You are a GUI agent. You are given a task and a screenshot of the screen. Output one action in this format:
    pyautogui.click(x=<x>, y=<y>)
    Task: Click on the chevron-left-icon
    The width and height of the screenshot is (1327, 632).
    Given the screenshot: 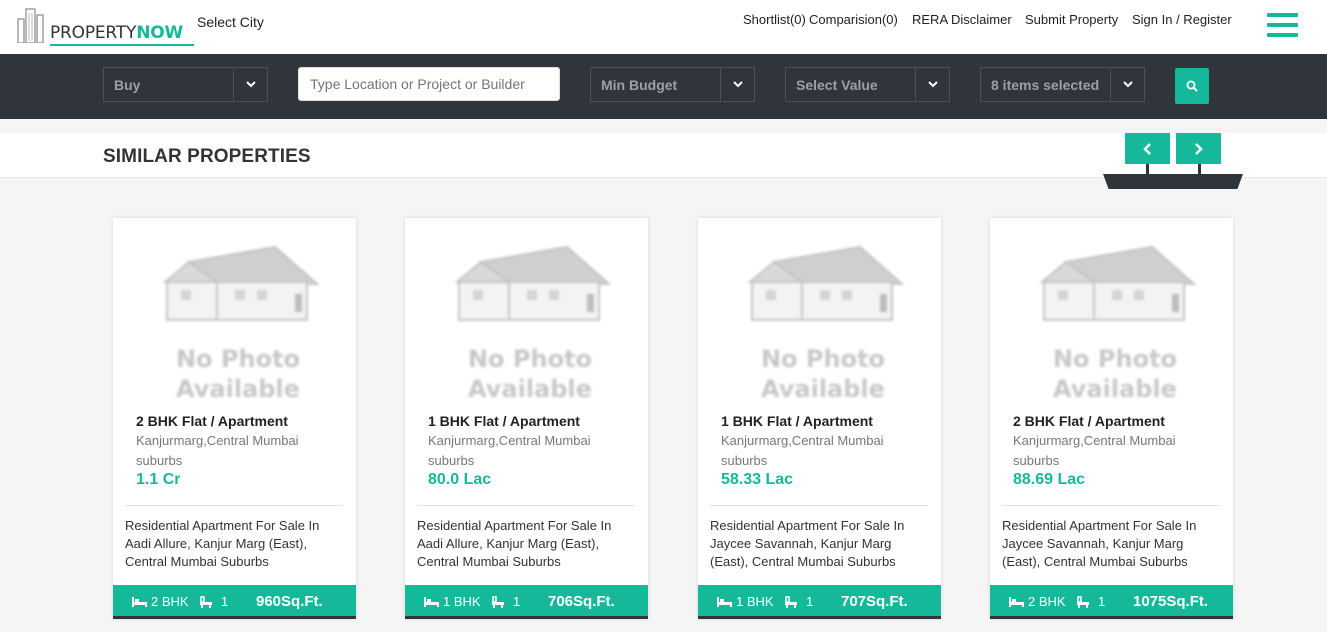 What is the action you would take?
    pyautogui.click(x=1147, y=148)
    